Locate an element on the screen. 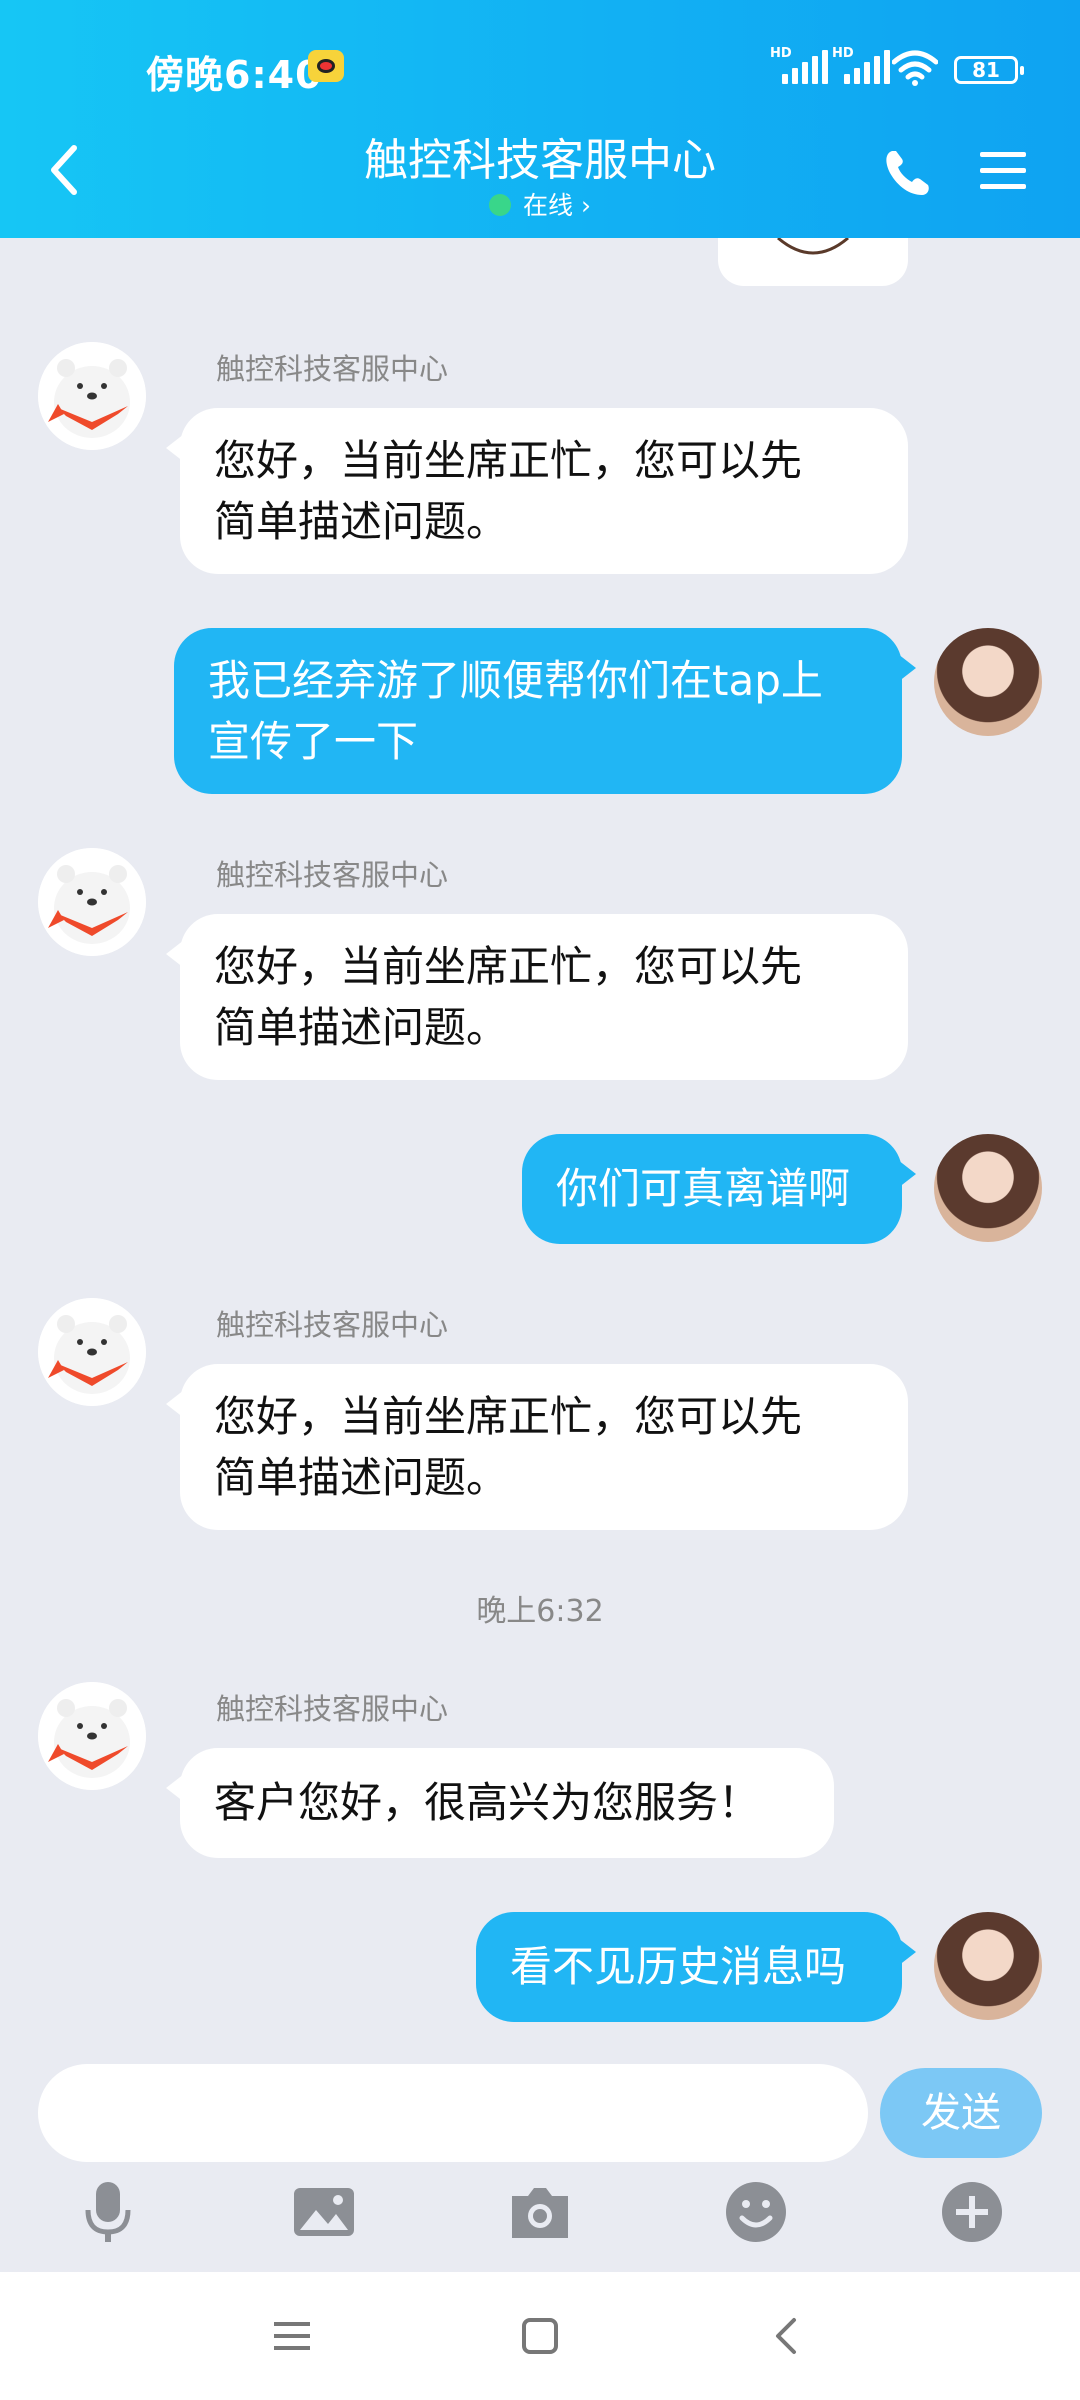 The height and width of the screenshot is (2400, 1080). wifi-icon is located at coordinates (915, 68).